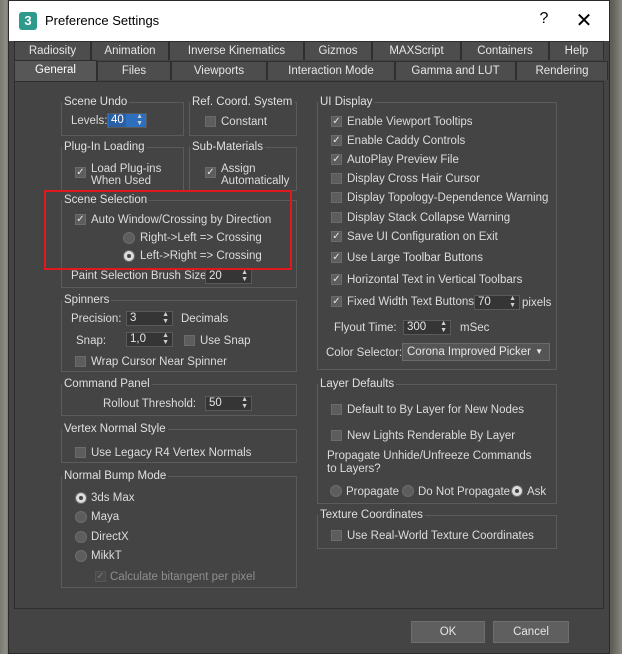  What do you see at coordinates (531, 632) in the screenshot?
I see `cancel-button: Cancel` at bounding box center [531, 632].